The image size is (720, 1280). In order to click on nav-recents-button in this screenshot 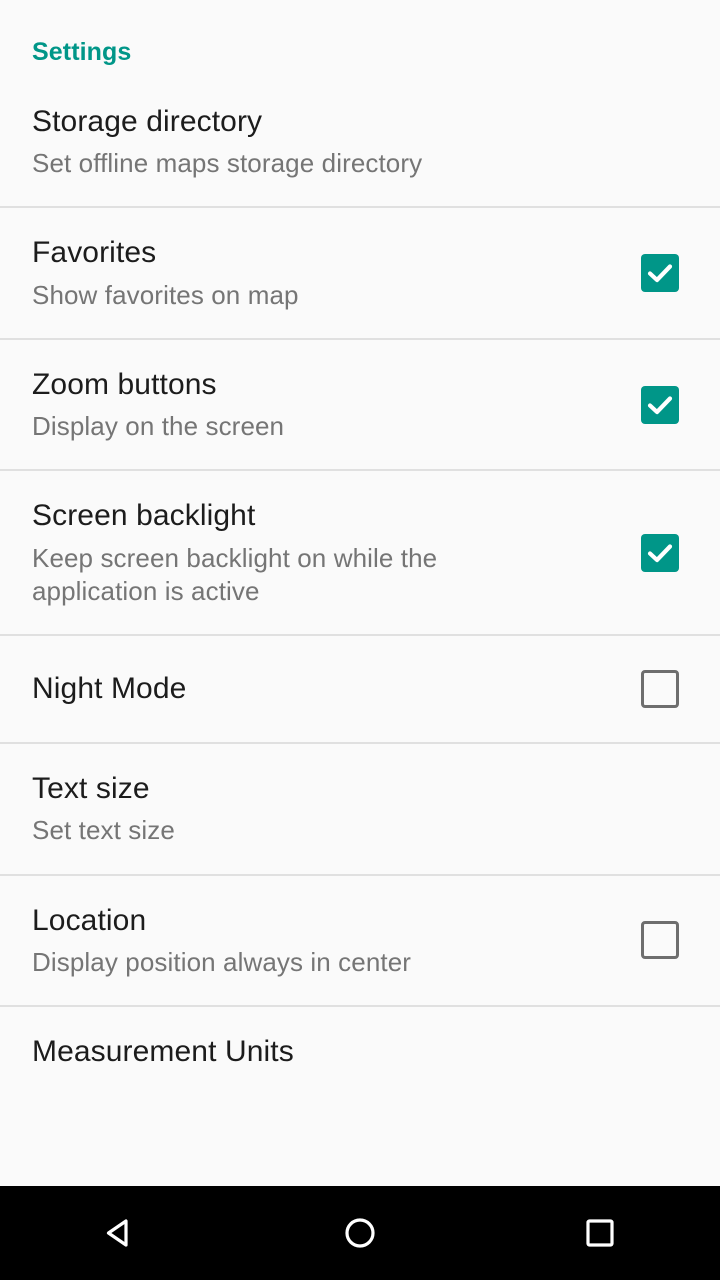, I will do `click(600, 1233)`.